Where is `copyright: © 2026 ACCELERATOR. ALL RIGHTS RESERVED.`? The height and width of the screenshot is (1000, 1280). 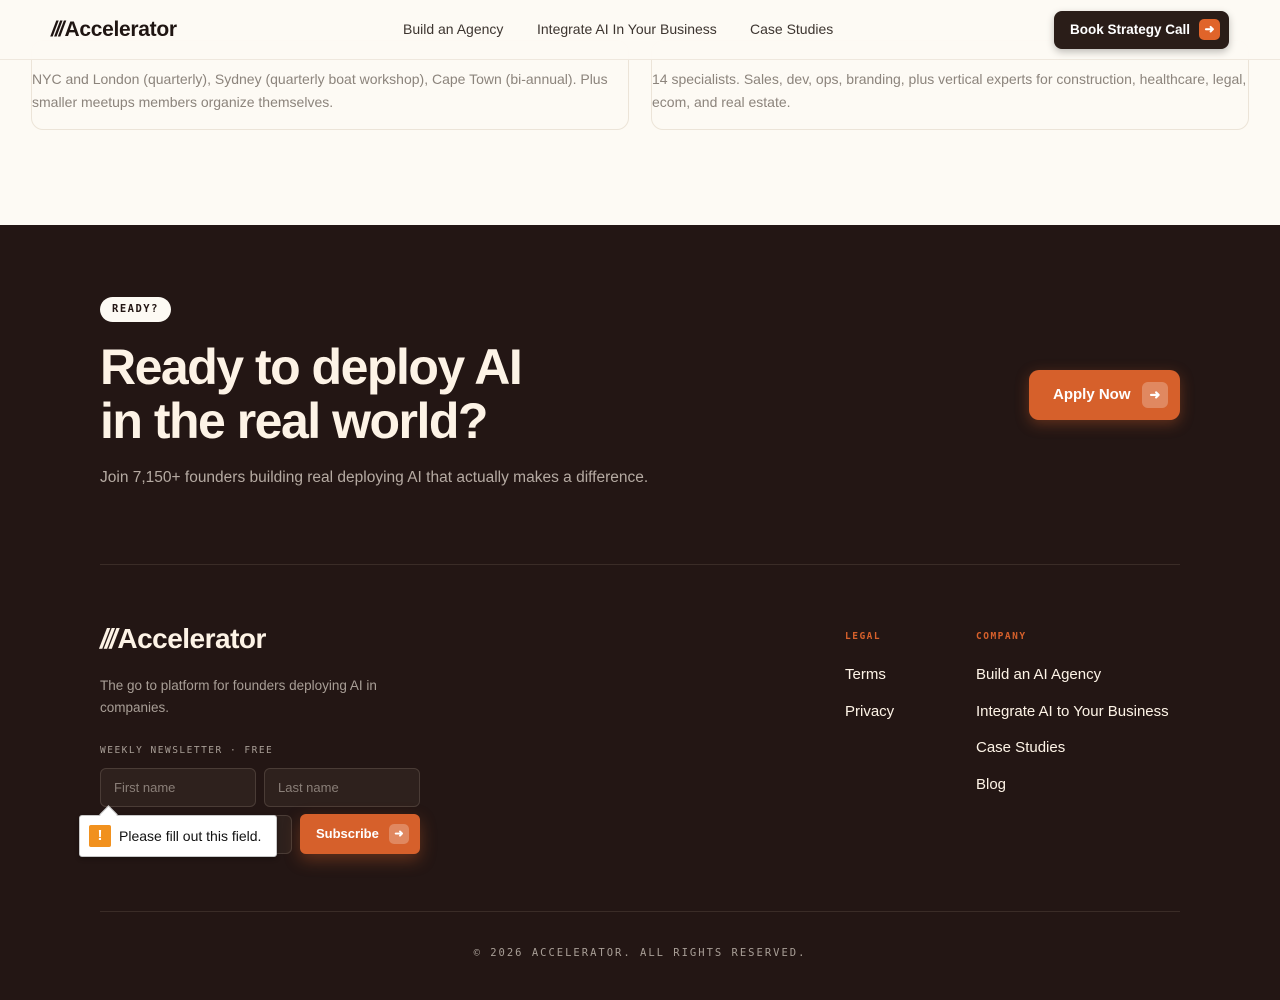
copyright: © 2026 ACCELERATOR. ALL RIGHTS RESERVED. is located at coordinates (640, 953).